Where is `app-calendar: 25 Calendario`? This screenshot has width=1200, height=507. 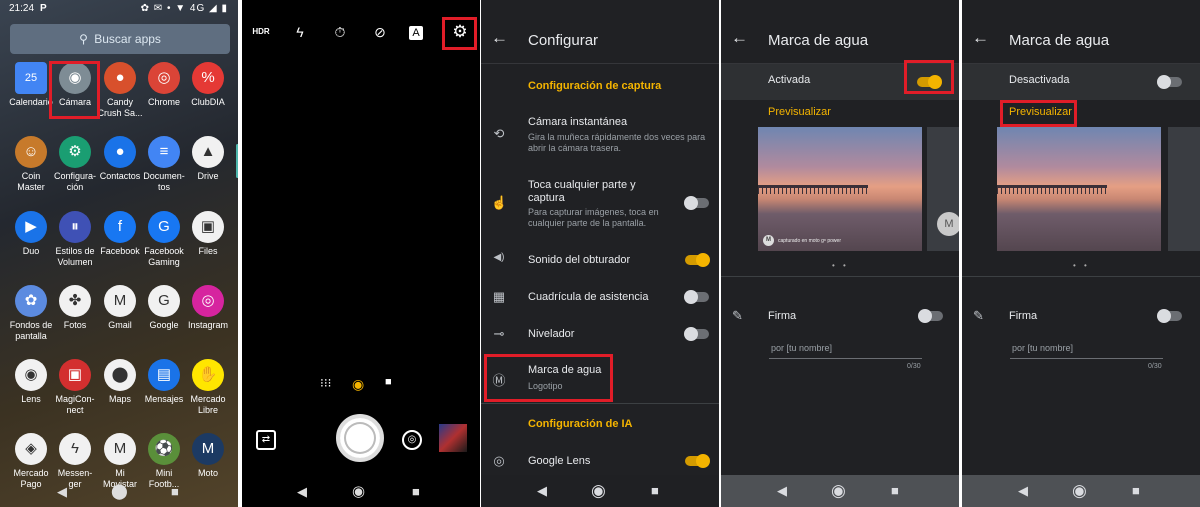
app-calendar: 25 Calendario is located at coordinates (31, 85).